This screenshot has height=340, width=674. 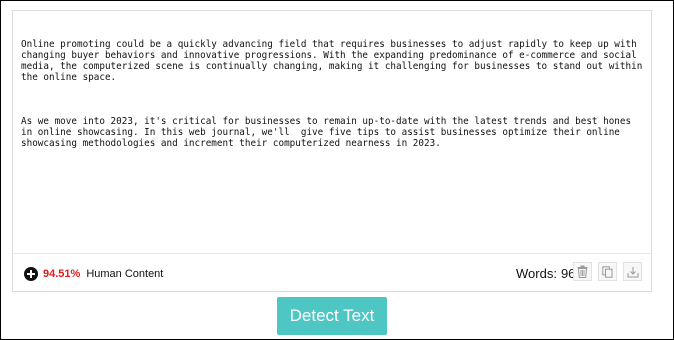 What do you see at coordinates (332, 272) in the screenshot?
I see `editor-footer: 94.51% Human Content Words: 96` at bounding box center [332, 272].